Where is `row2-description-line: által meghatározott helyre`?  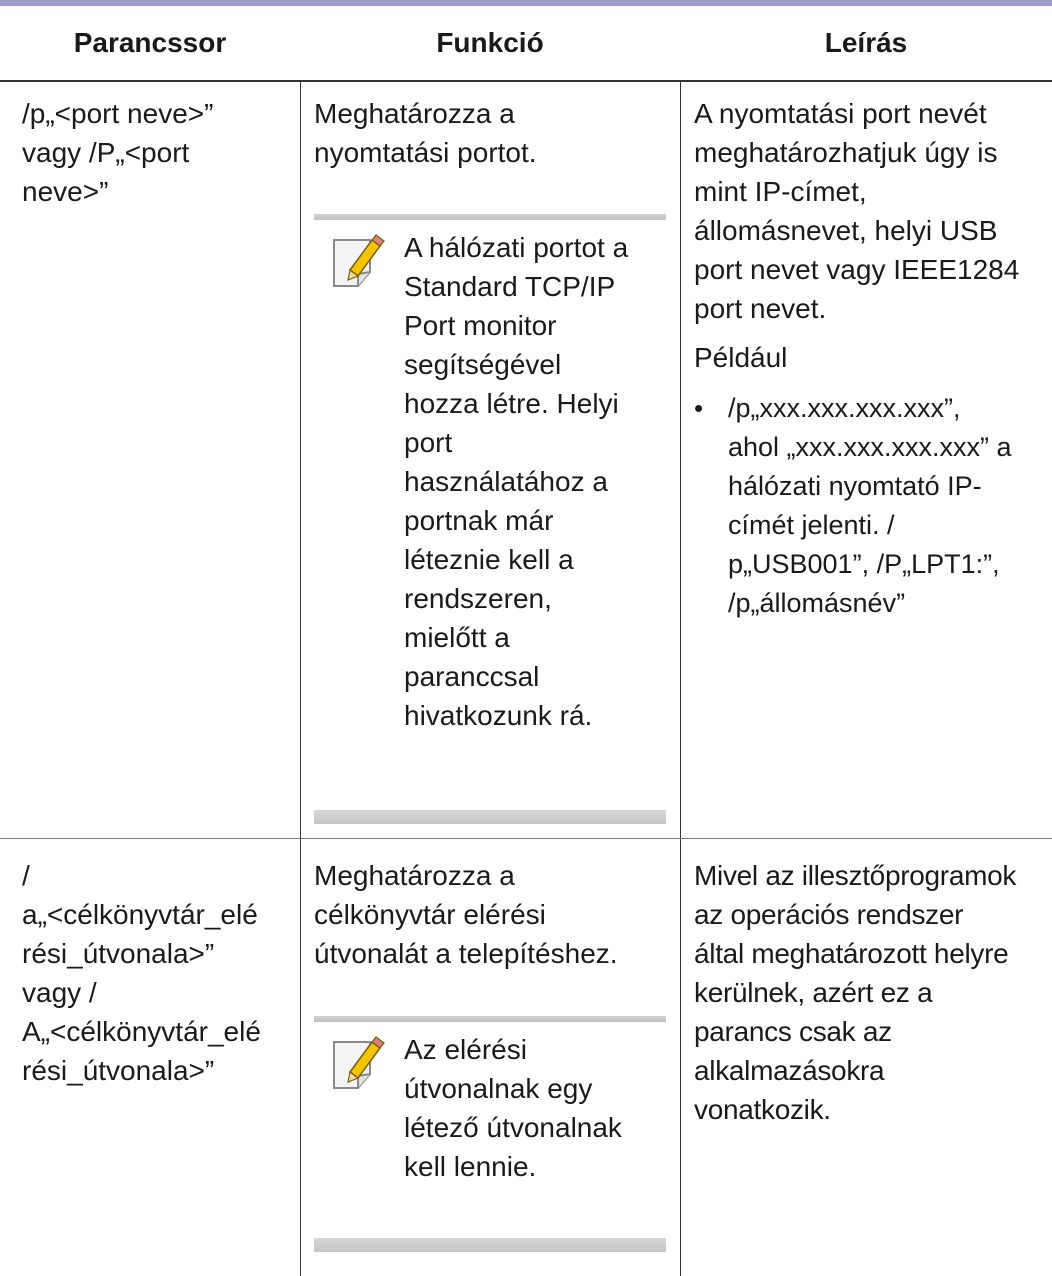
row2-description-line: által meghatározott helyre is located at coordinates (851, 953).